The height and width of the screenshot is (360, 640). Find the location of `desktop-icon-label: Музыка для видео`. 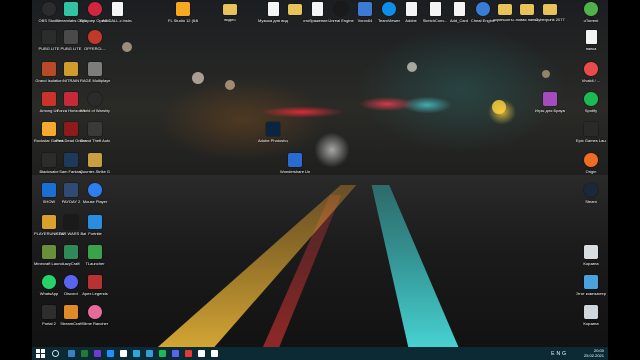

desktop-icon-label: Музыка для видео is located at coordinates (273, 20).